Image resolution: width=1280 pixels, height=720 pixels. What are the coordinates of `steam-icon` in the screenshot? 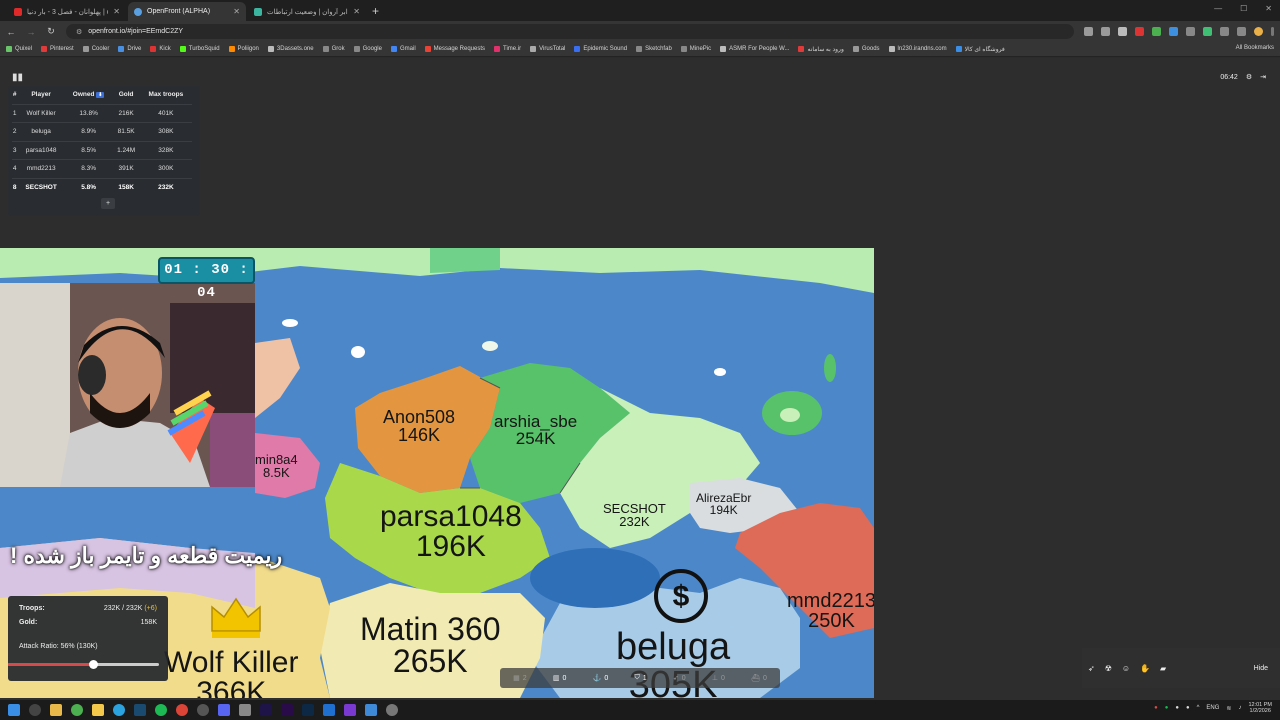 It's located at (140, 710).